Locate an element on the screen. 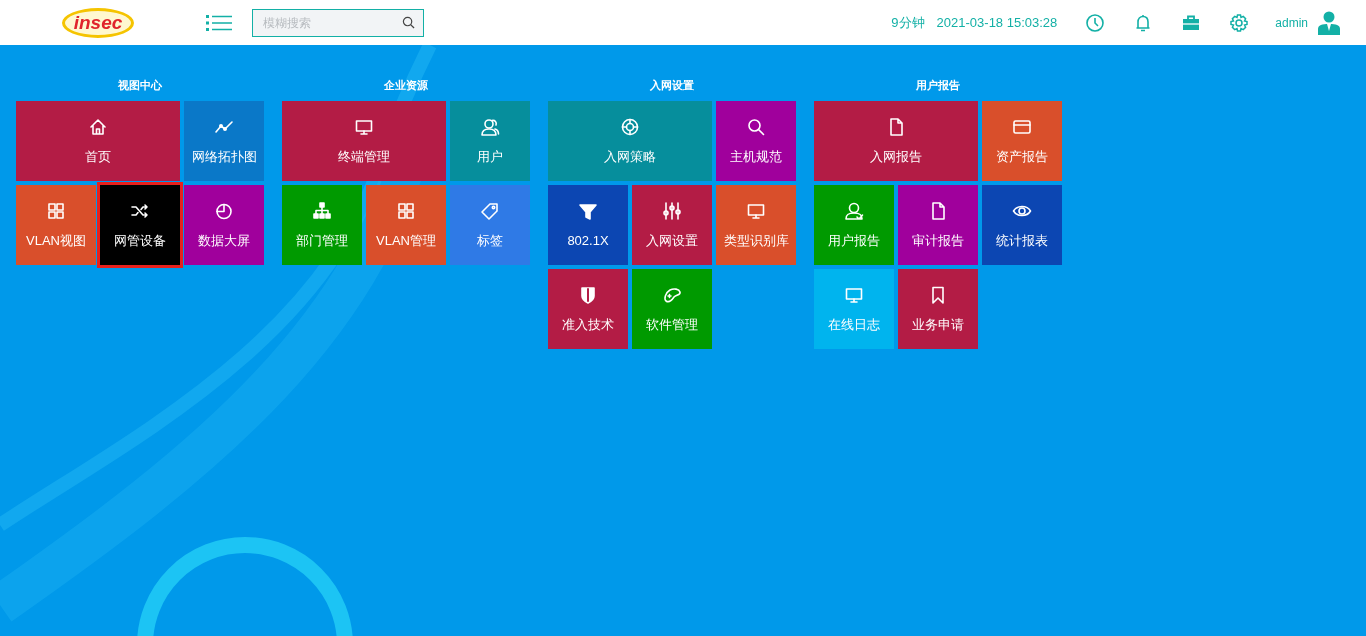 Image resolution: width=1366 pixels, height=636 pixels. group-title: 视图中心 is located at coordinates (140, 85).